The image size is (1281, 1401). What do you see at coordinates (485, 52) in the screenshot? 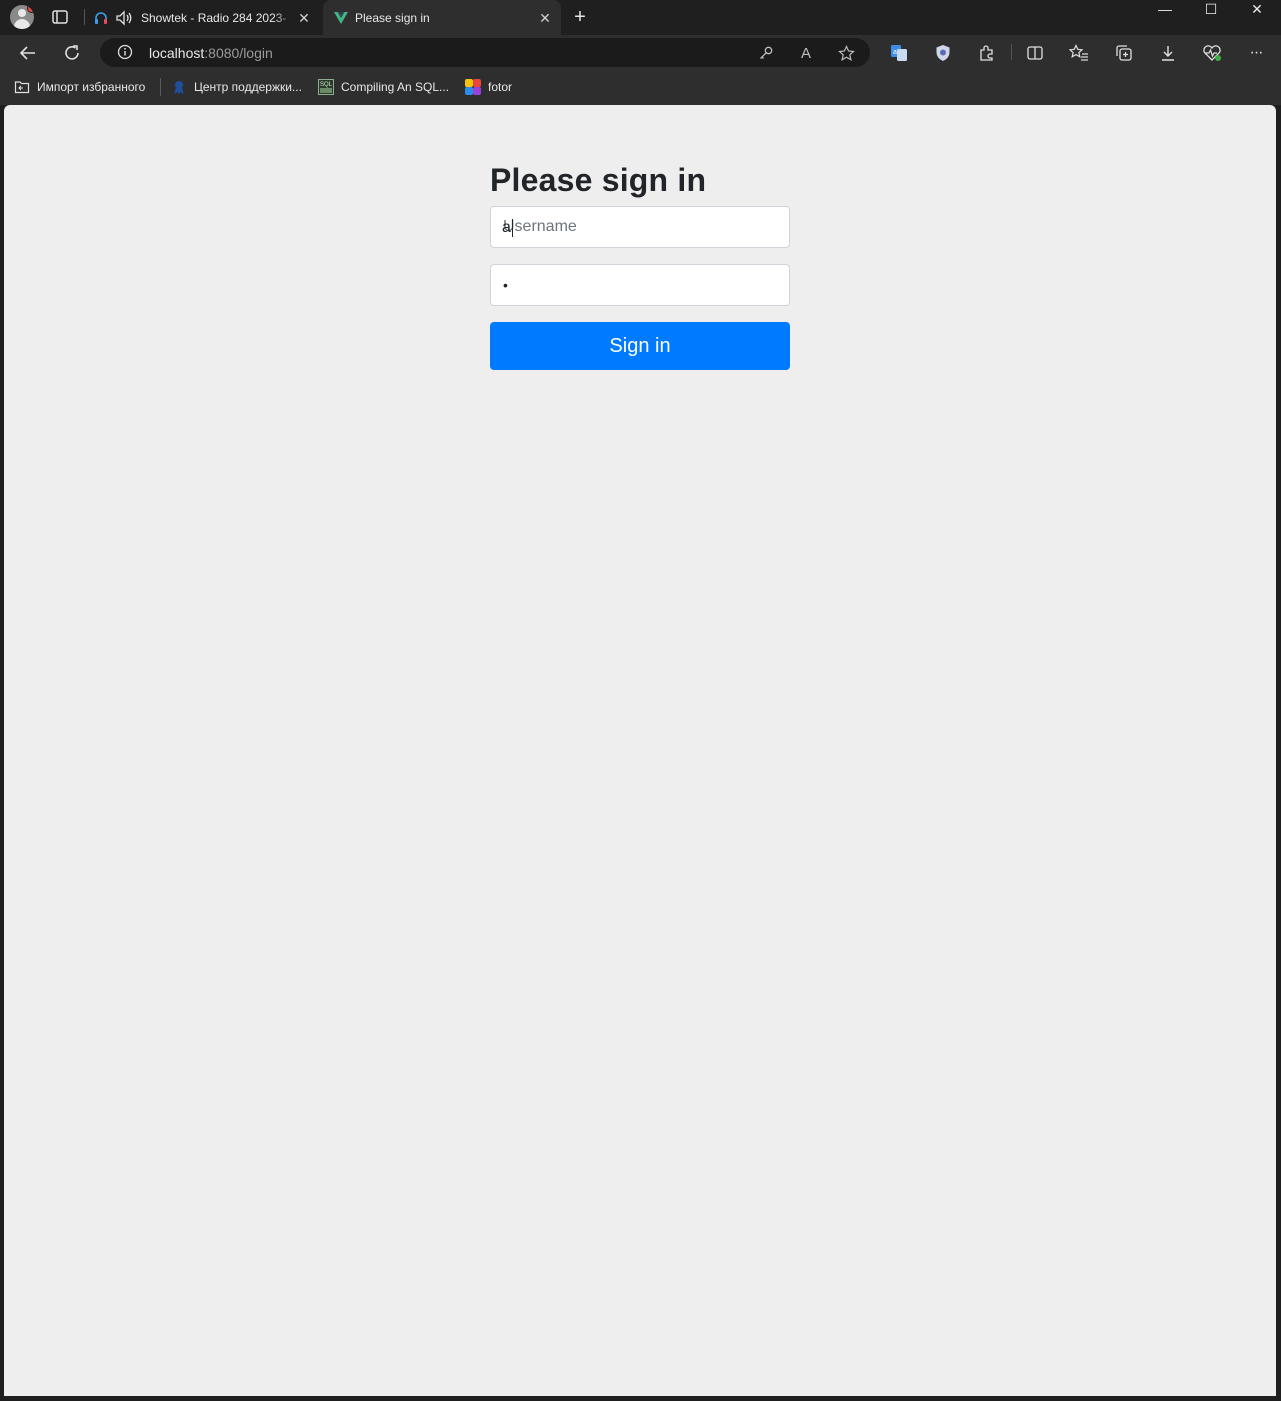
I see `address-bar: localhost:8080/login A` at bounding box center [485, 52].